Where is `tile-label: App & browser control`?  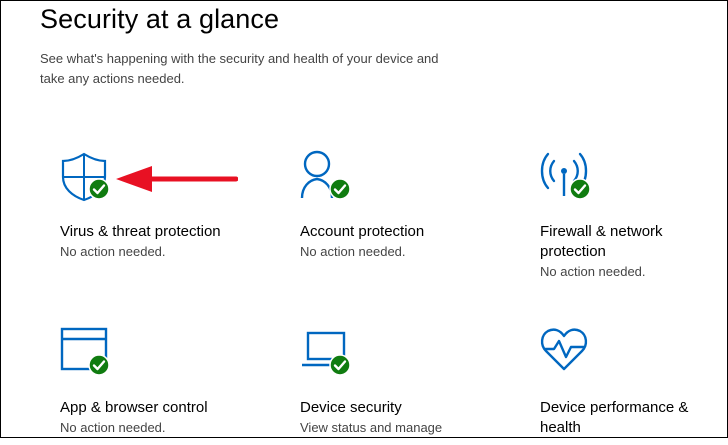 tile-label: App & browser control is located at coordinates (134, 407).